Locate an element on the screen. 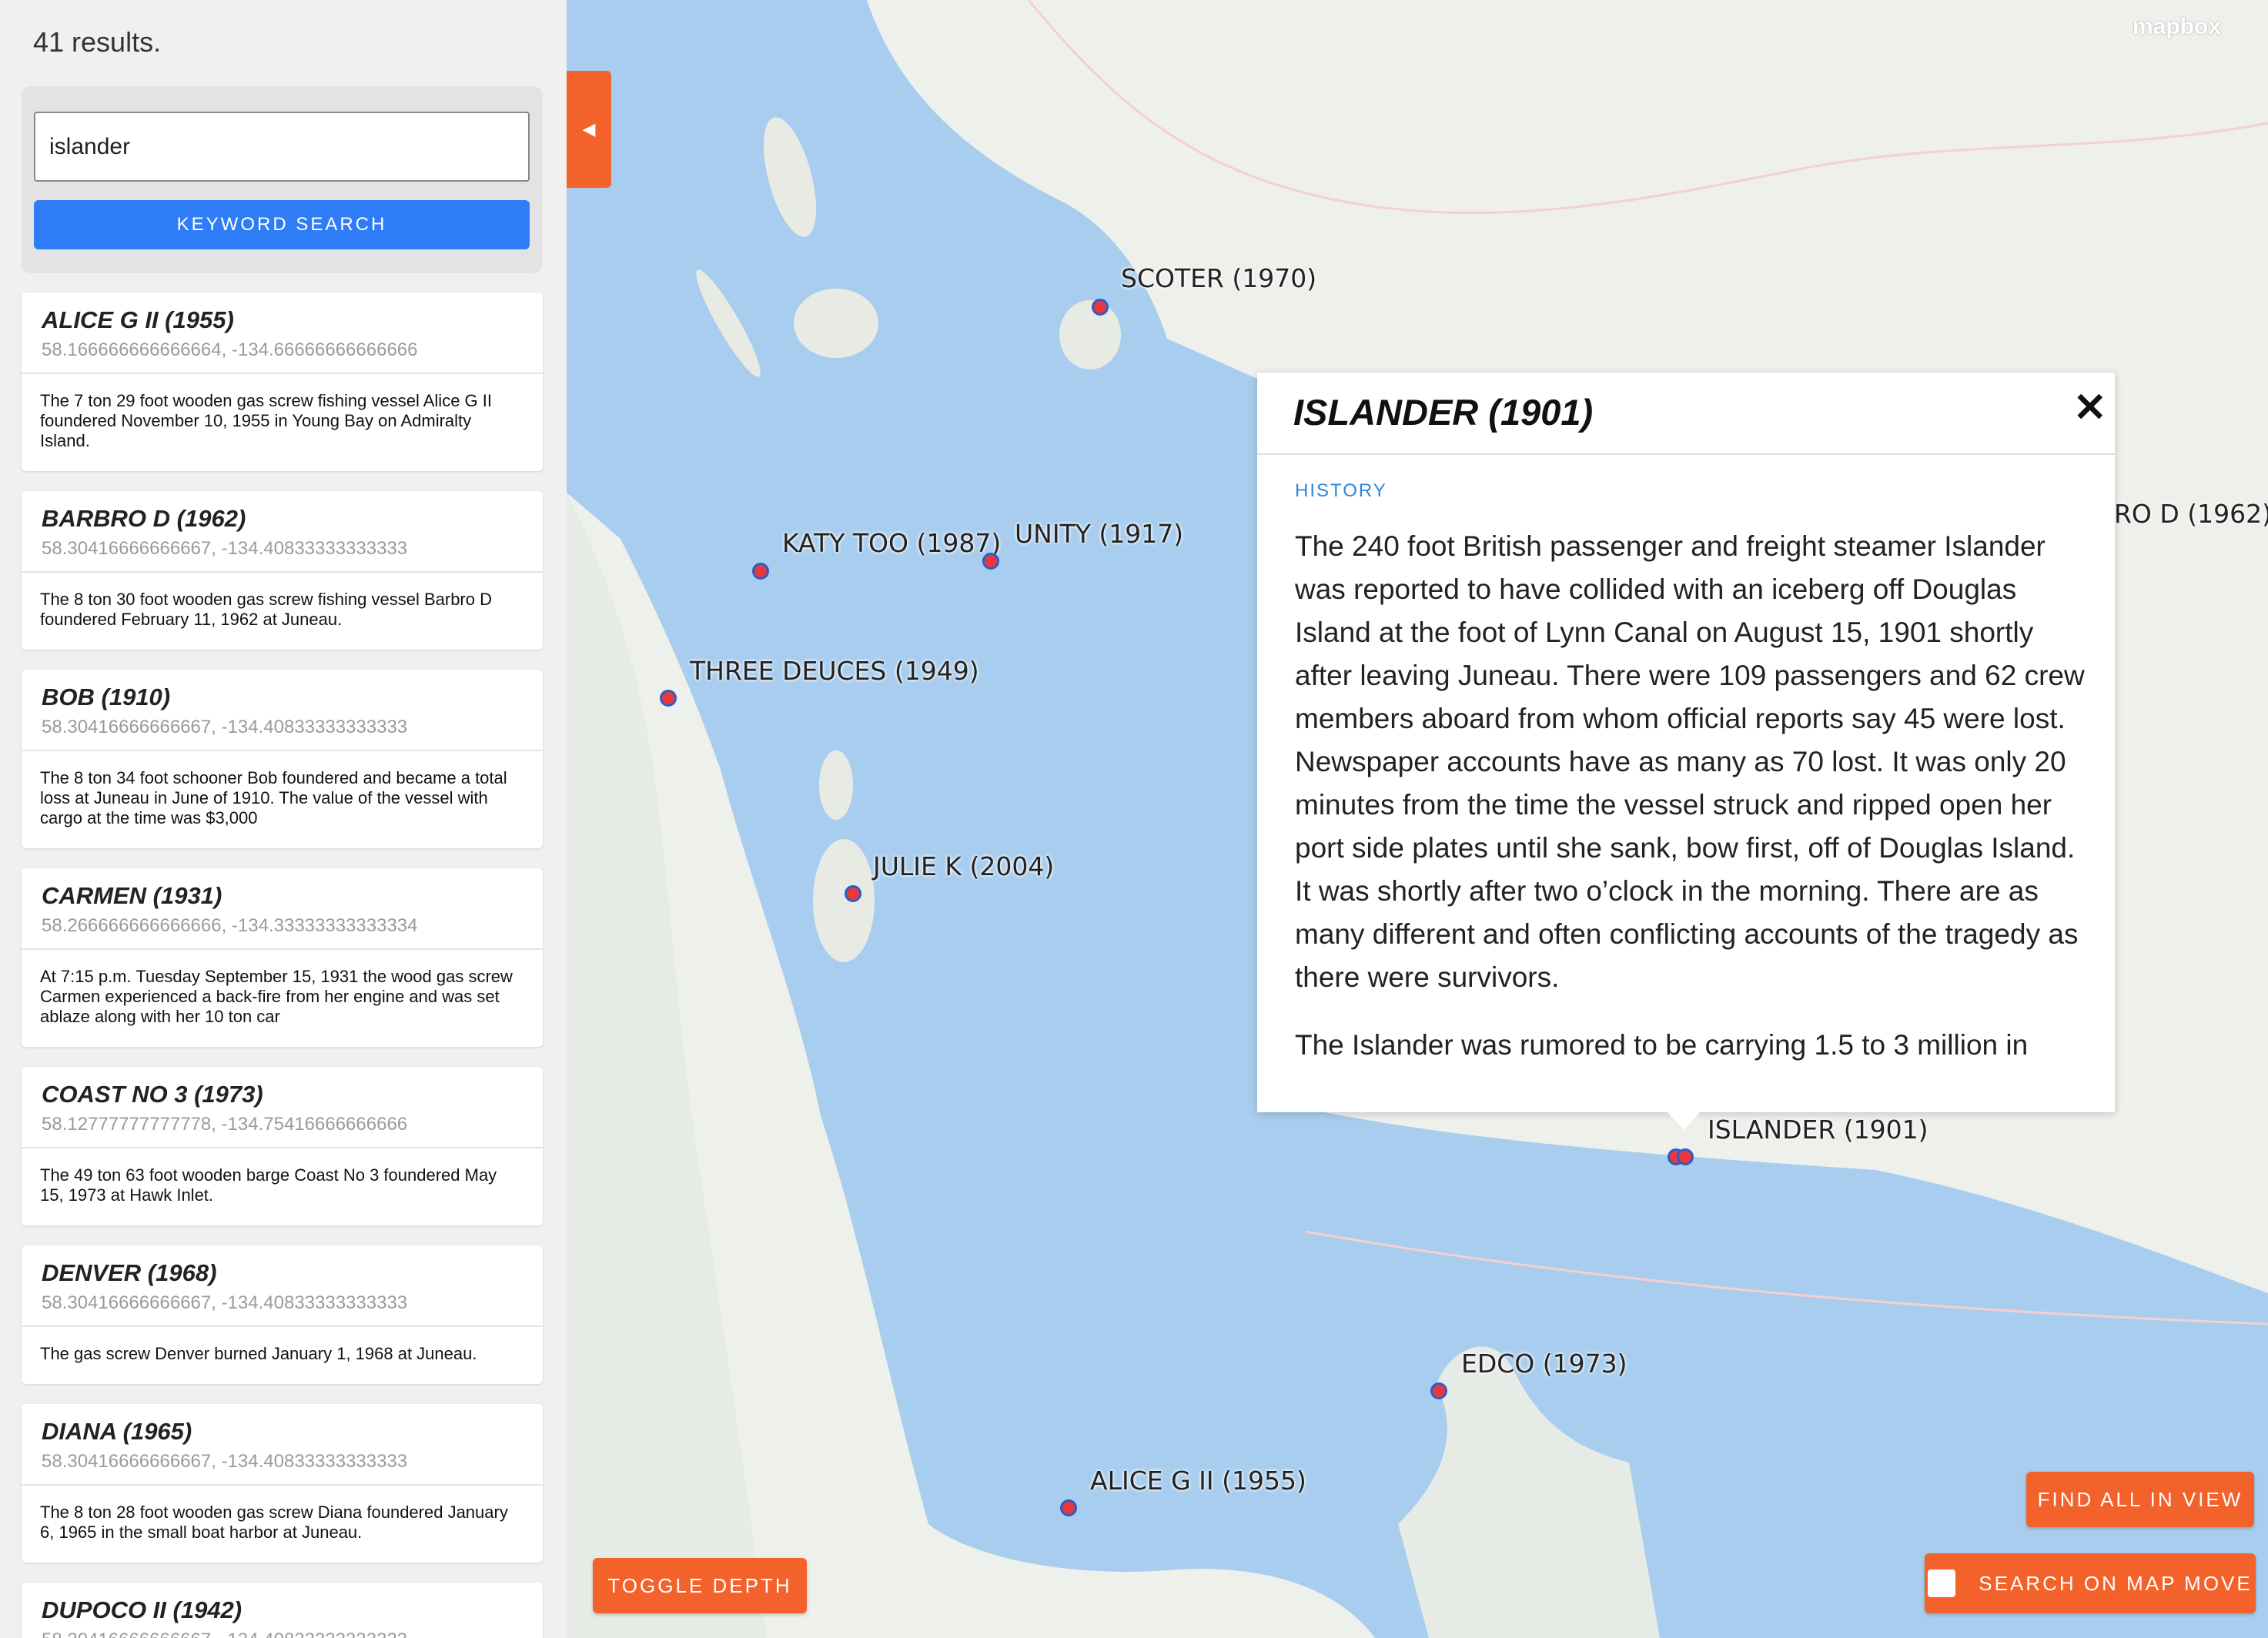 The width and height of the screenshot is (2268, 1638). marker-label-alice-g-ii: ALICE G II (1955) is located at coordinates (1198, 1481).